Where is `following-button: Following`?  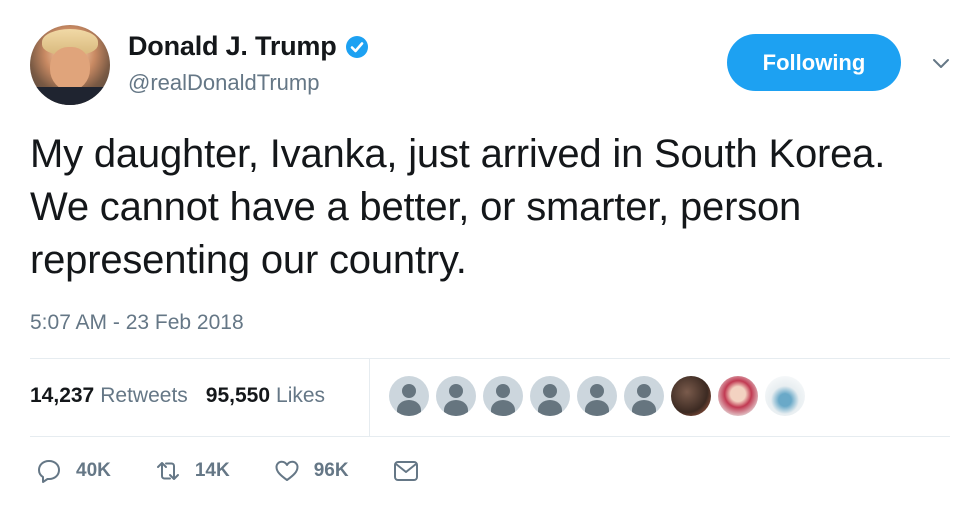 following-button: Following is located at coordinates (814, 62).